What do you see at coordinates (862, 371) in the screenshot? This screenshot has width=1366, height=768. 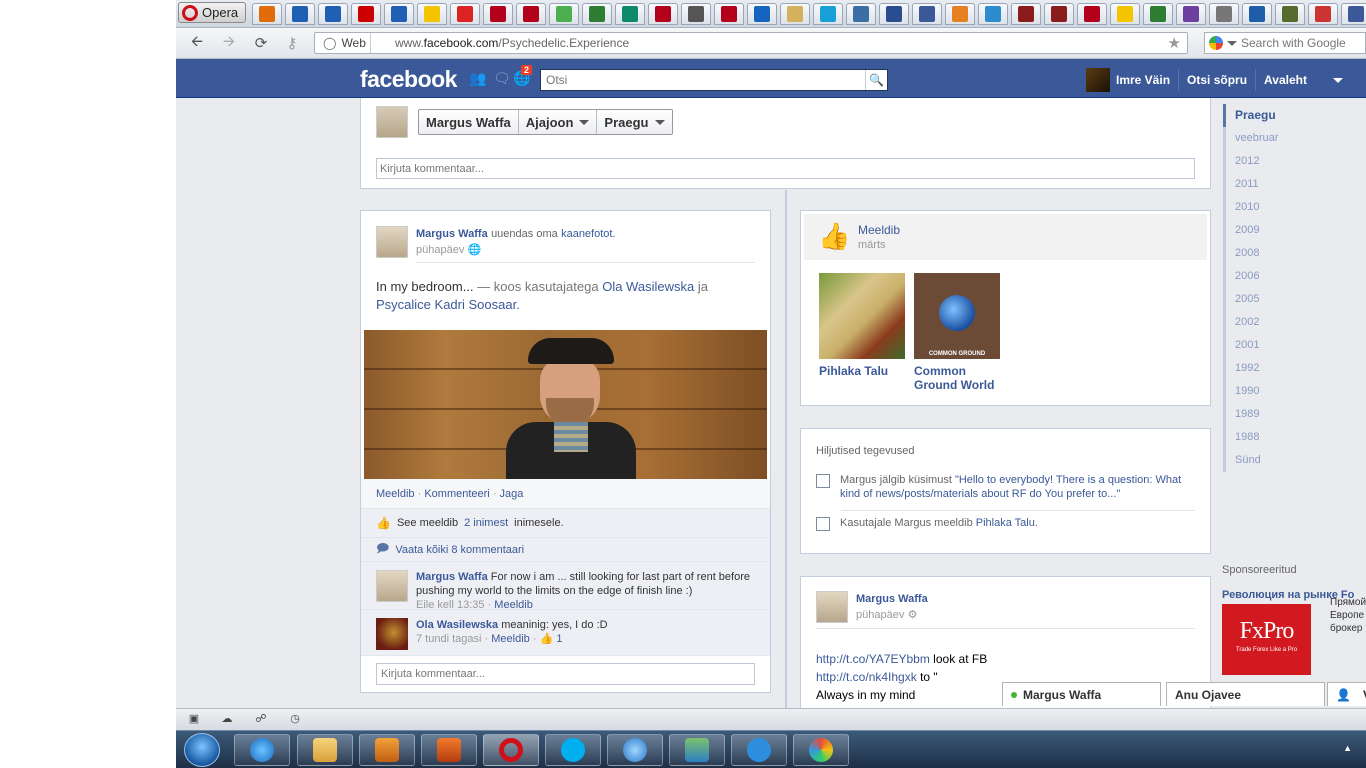 I see `liked-page-name: Pihlaka Talu` at bounding box center [862, 371].